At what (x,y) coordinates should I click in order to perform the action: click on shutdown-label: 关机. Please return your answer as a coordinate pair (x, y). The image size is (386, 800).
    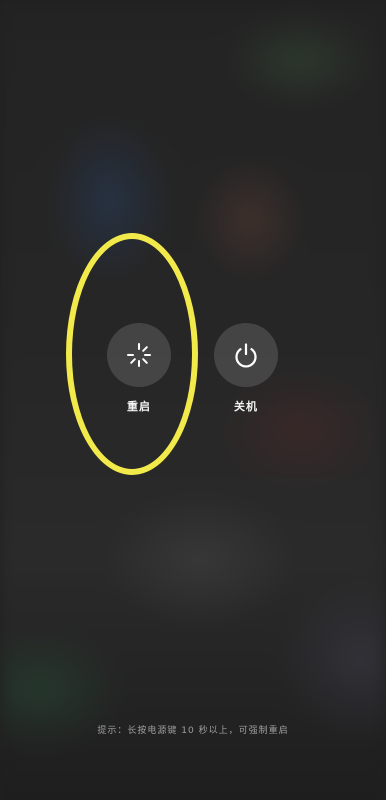
    Looking at the image, I should click on (246, 406).